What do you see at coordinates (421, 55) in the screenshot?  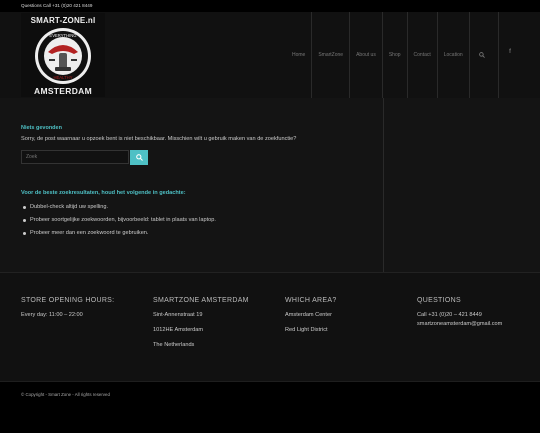 I see `nav-item-contact: Contact` at bounding box center [421, 55].